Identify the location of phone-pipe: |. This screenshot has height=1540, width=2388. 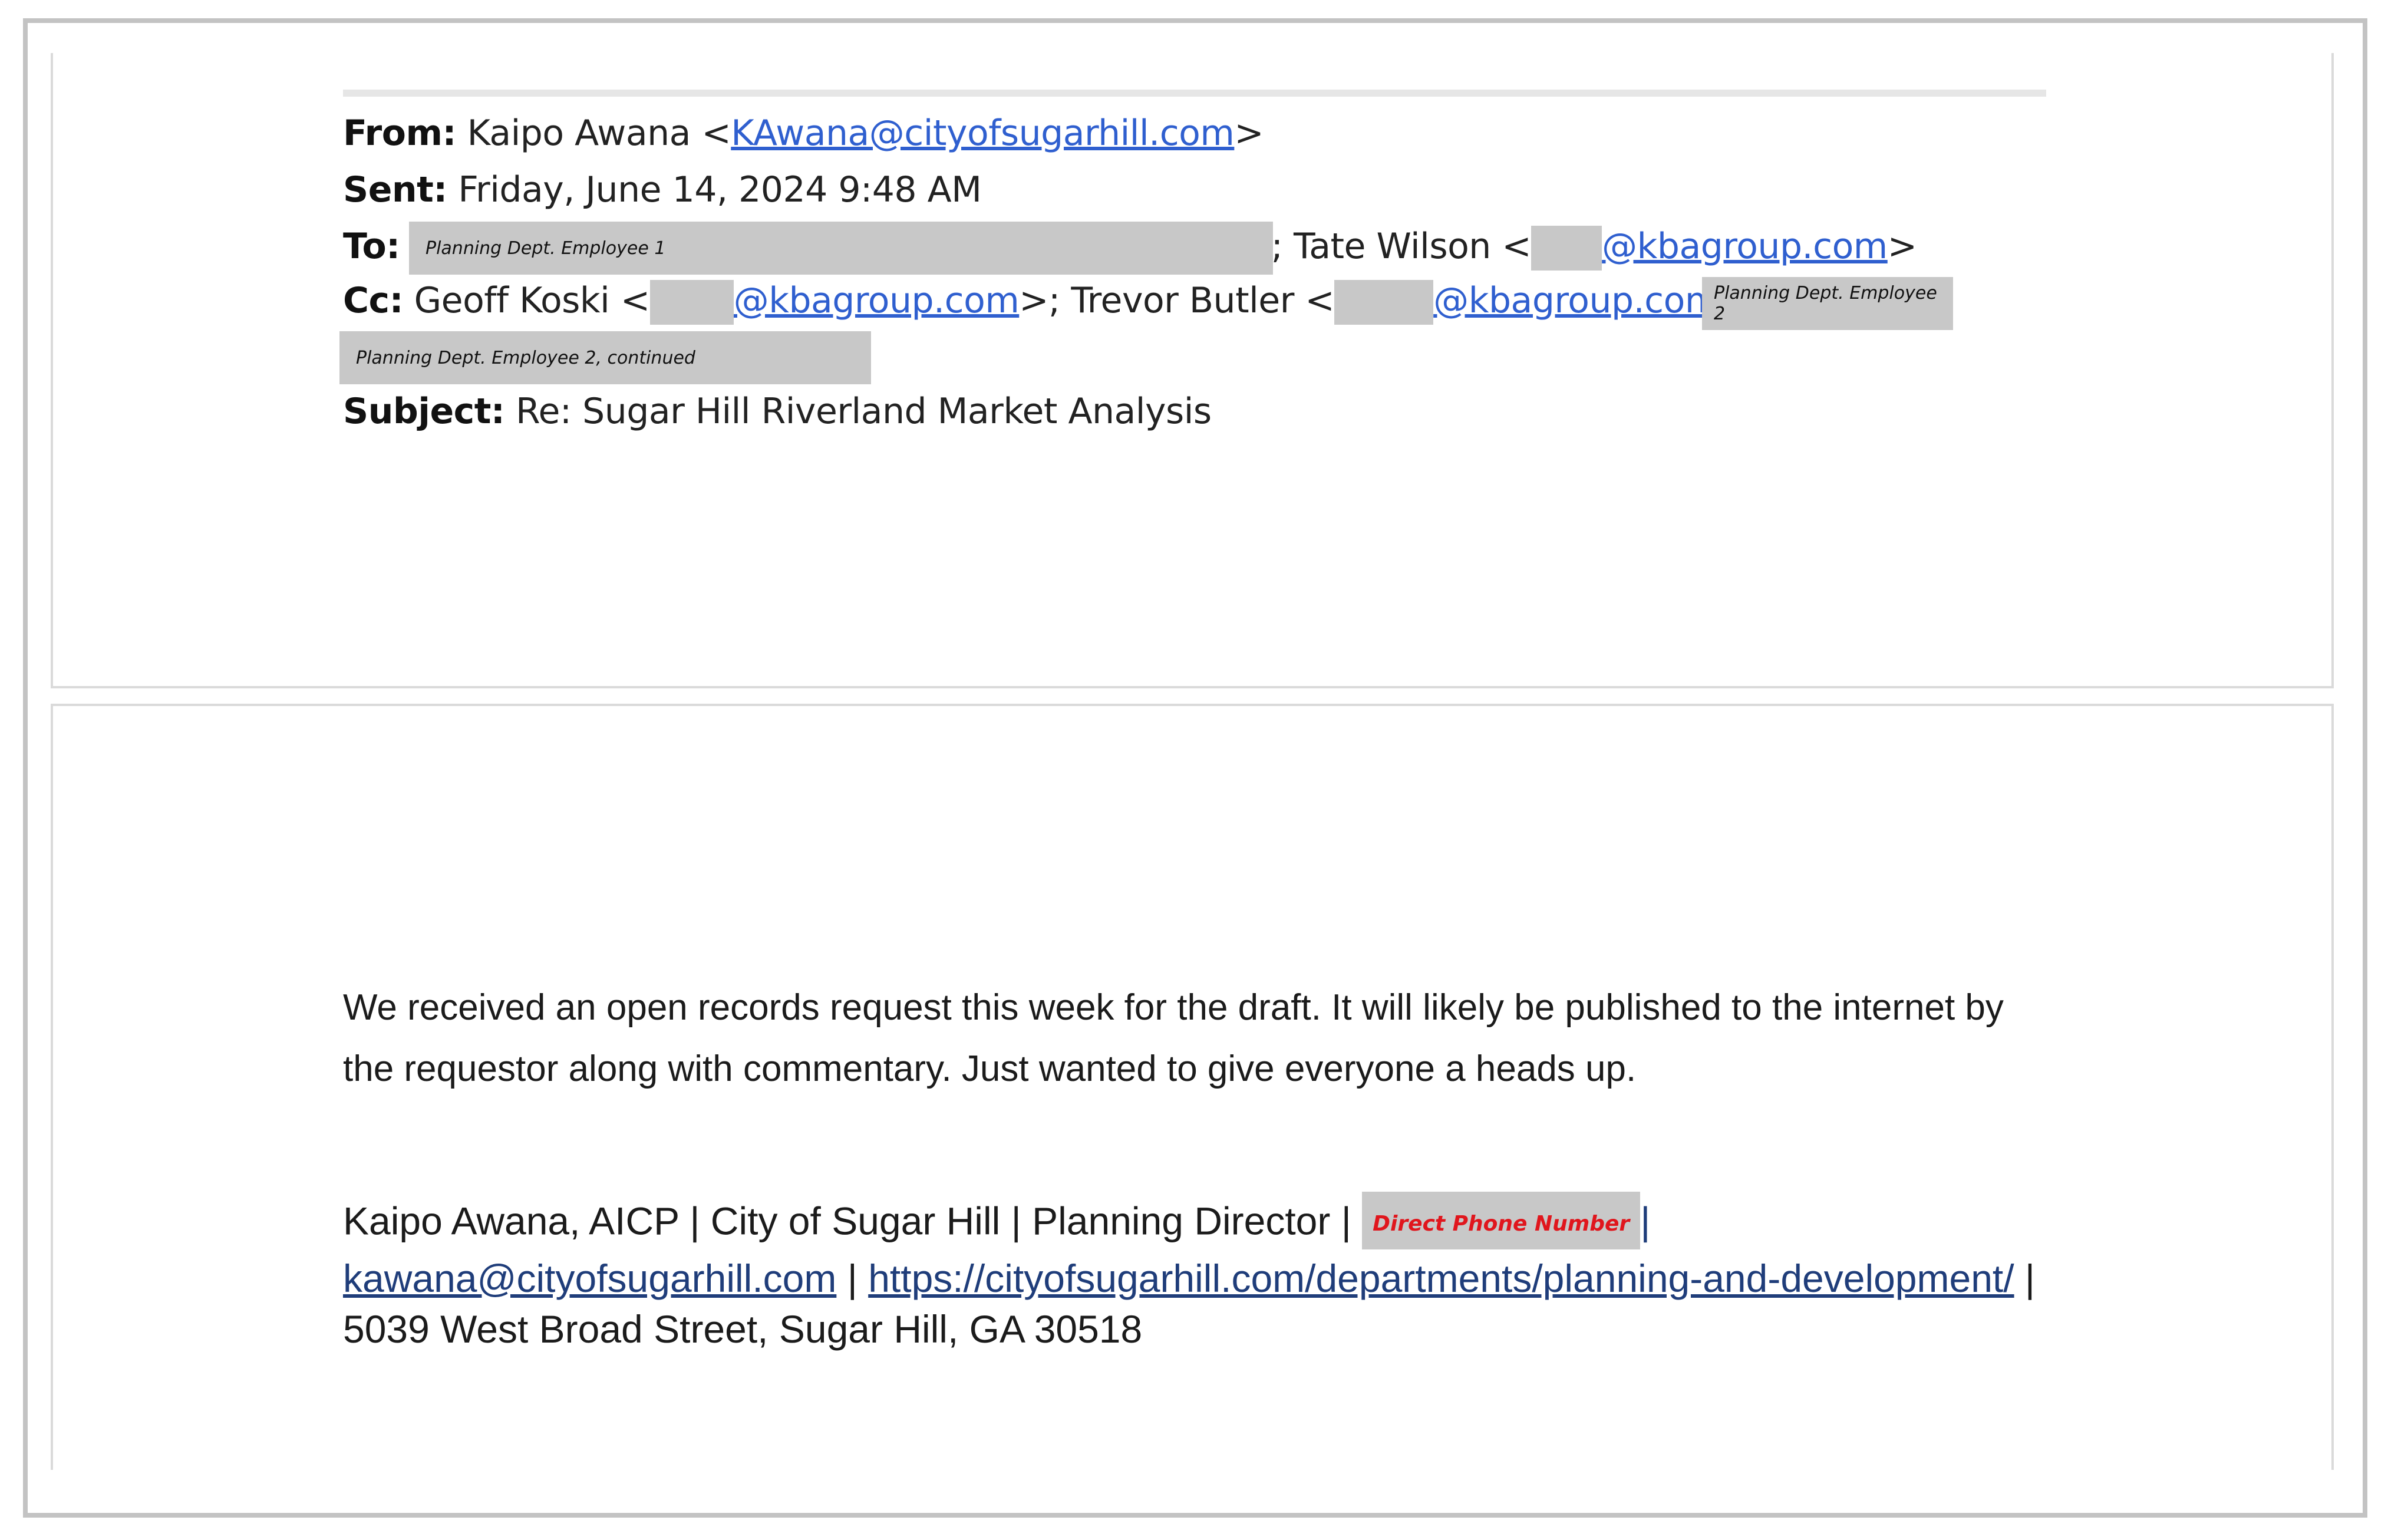
(1646, 1221).